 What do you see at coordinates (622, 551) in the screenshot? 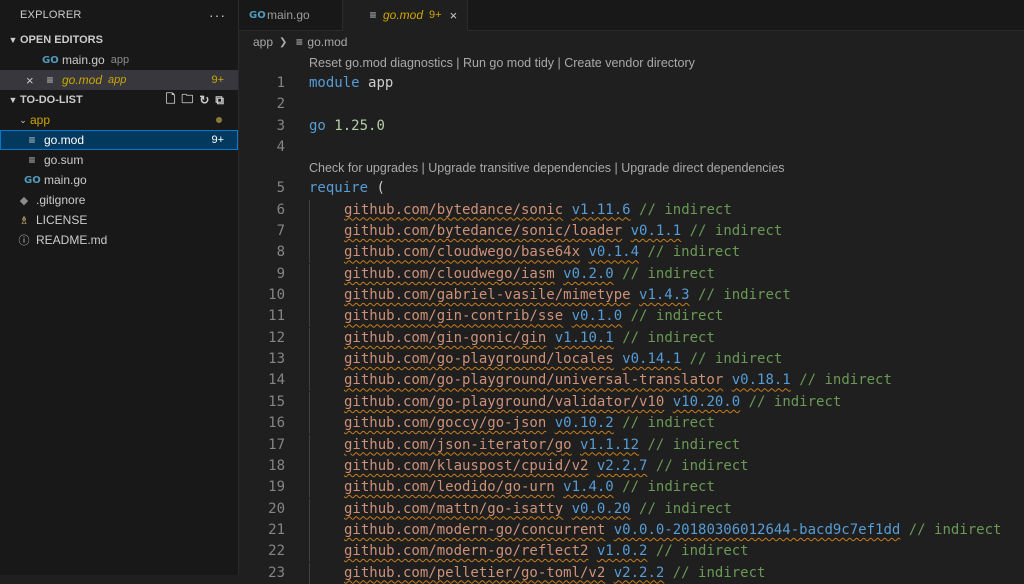
I see `module-version: v1.0.2` at bounding box center [622, 551].